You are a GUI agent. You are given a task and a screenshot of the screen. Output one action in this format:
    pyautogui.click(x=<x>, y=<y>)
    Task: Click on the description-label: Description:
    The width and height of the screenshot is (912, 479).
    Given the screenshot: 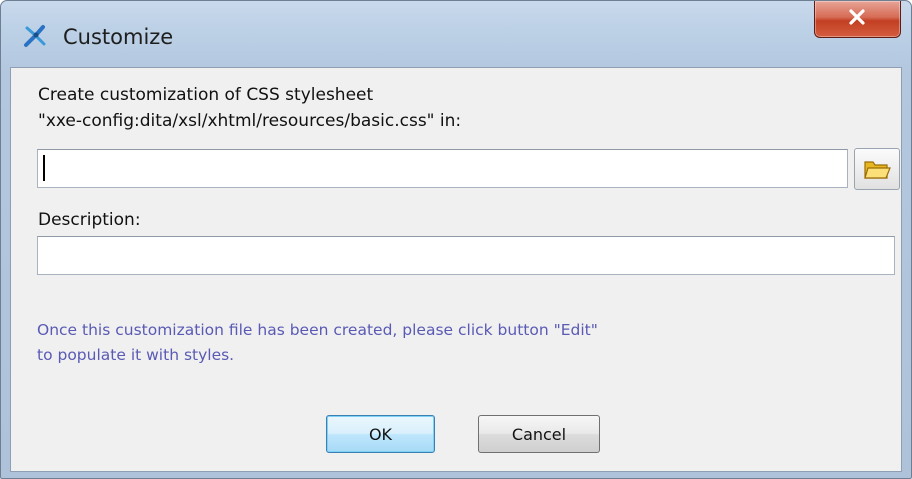 What is the action you would take?
    pyautogui.click(x=89, y=220)
    